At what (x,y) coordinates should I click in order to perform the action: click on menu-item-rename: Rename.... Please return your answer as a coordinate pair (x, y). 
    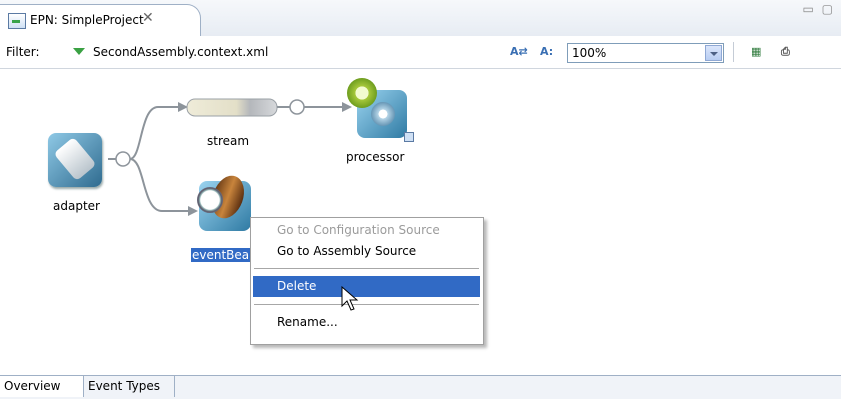
    Looking at the image, I should click on (366, 322).